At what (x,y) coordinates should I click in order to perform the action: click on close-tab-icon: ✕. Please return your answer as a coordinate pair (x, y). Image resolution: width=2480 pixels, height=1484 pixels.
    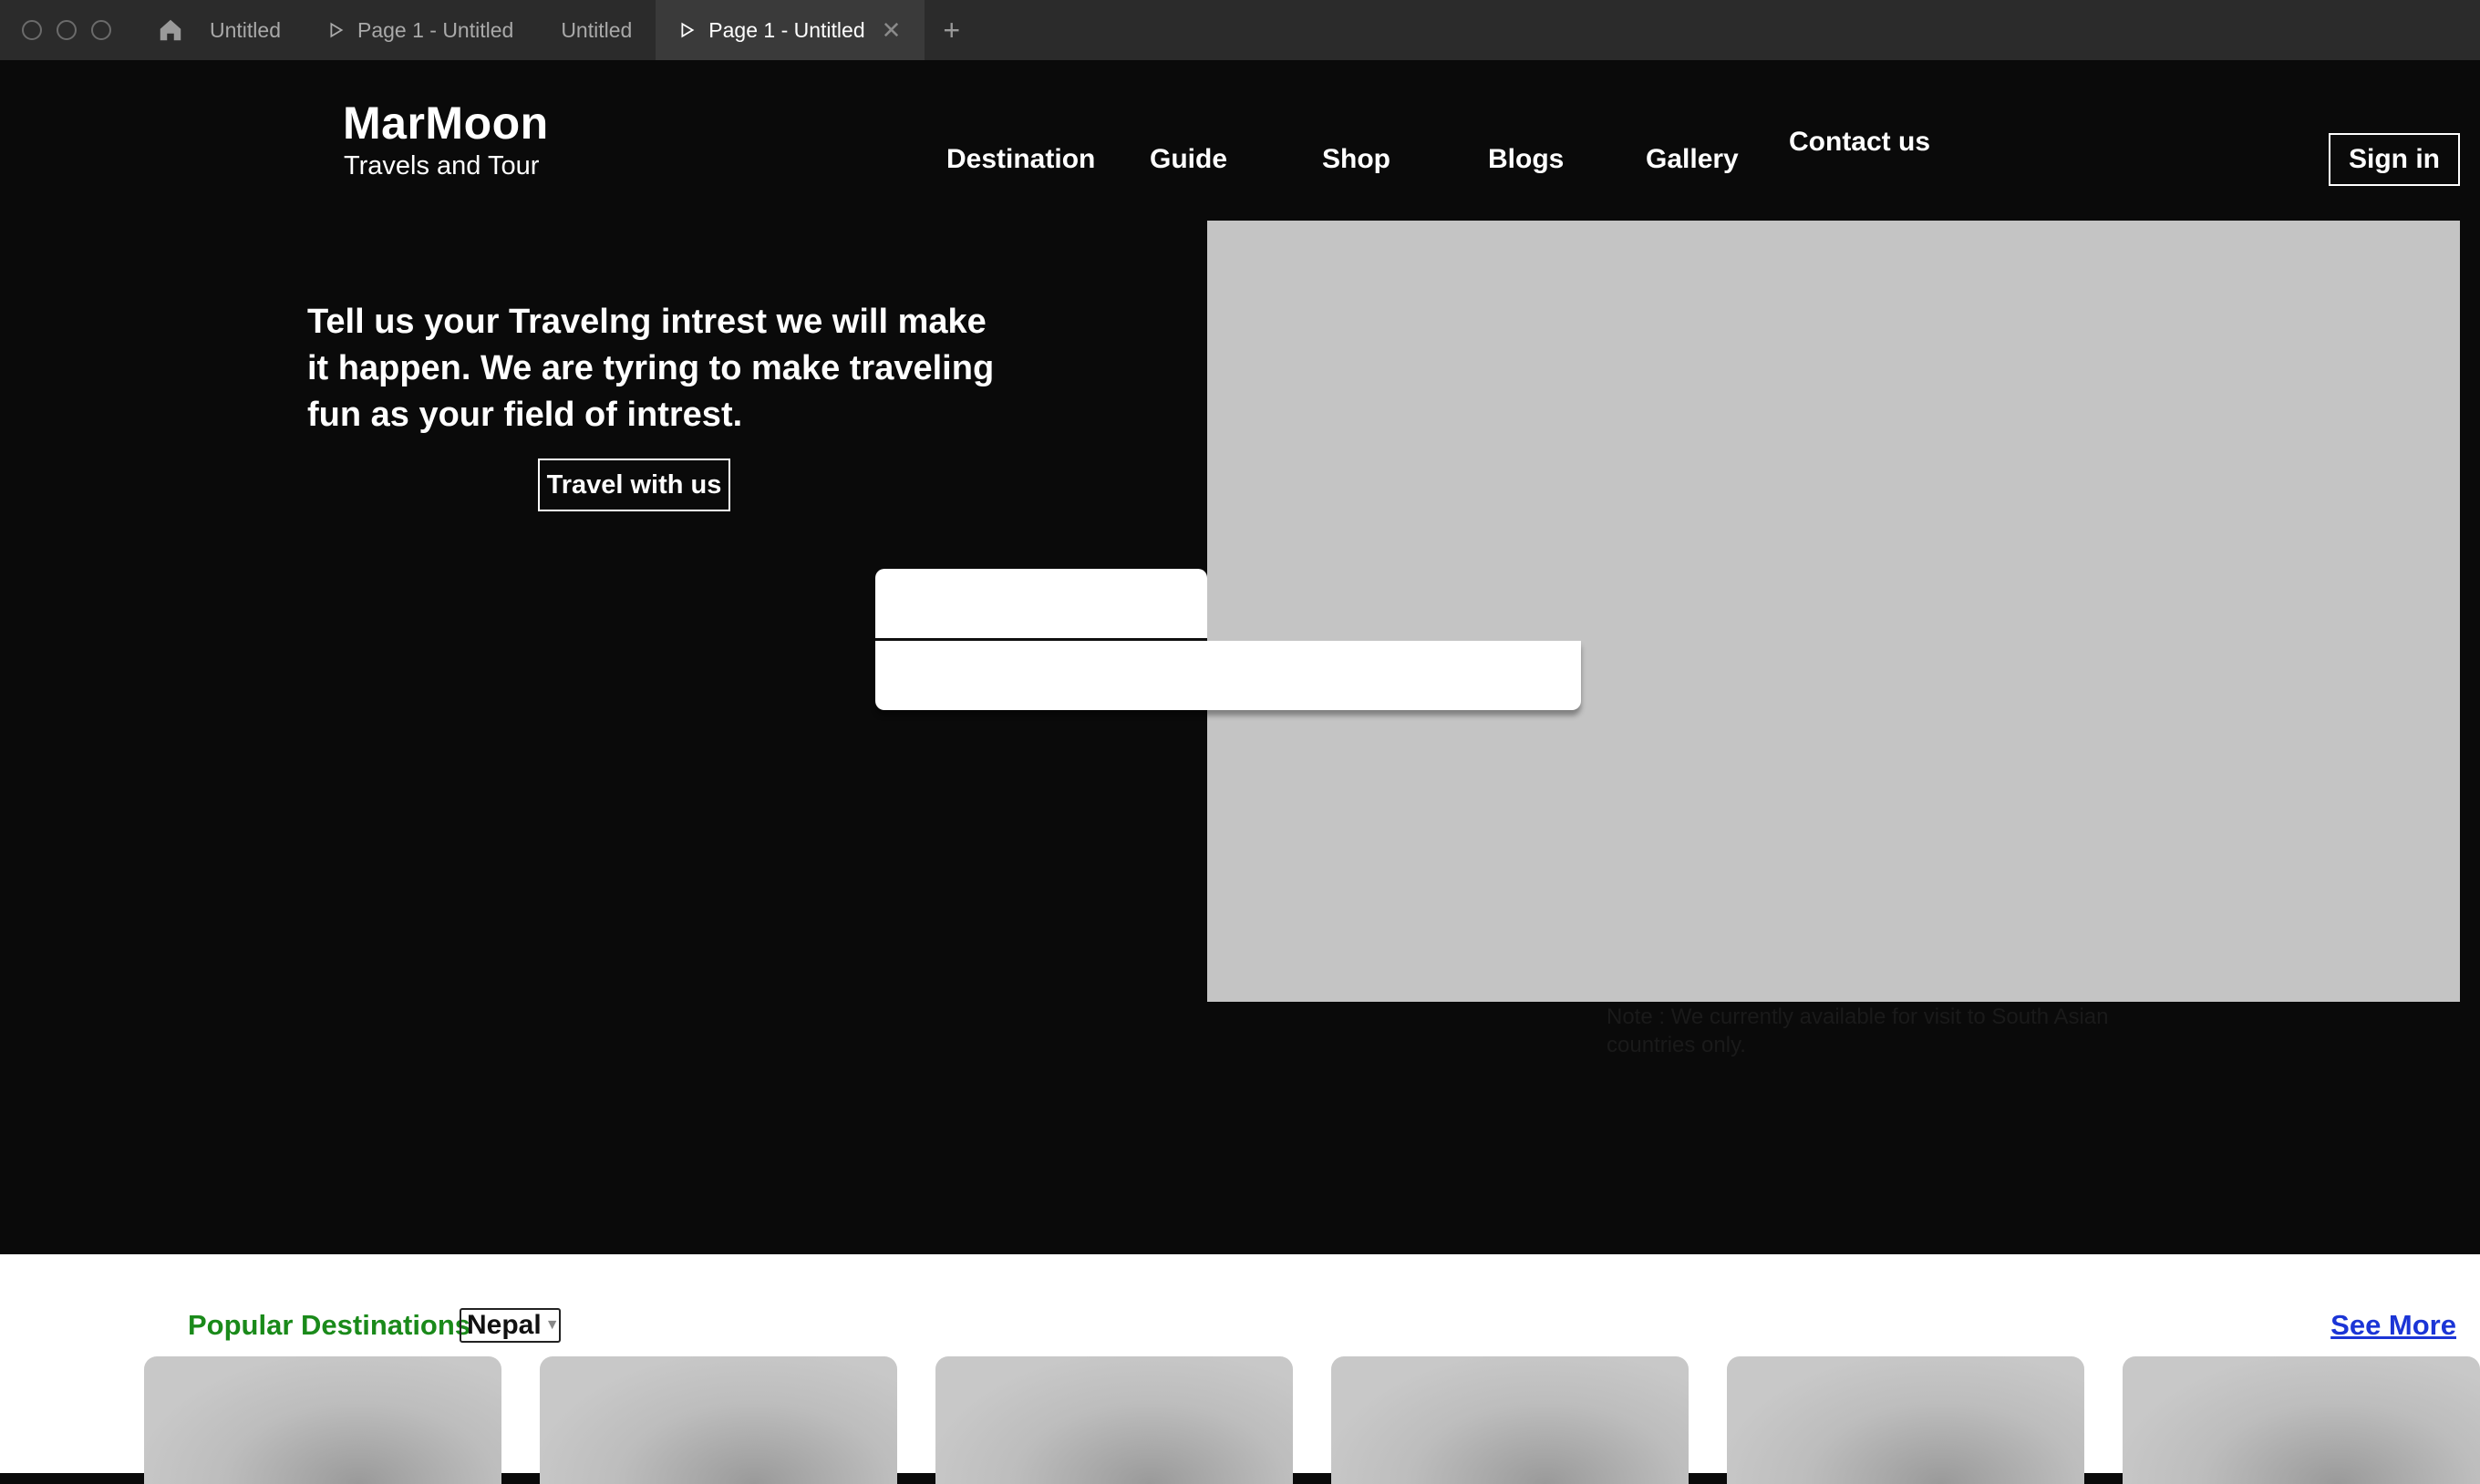
    Looking at the image, I should click on (892, 30).